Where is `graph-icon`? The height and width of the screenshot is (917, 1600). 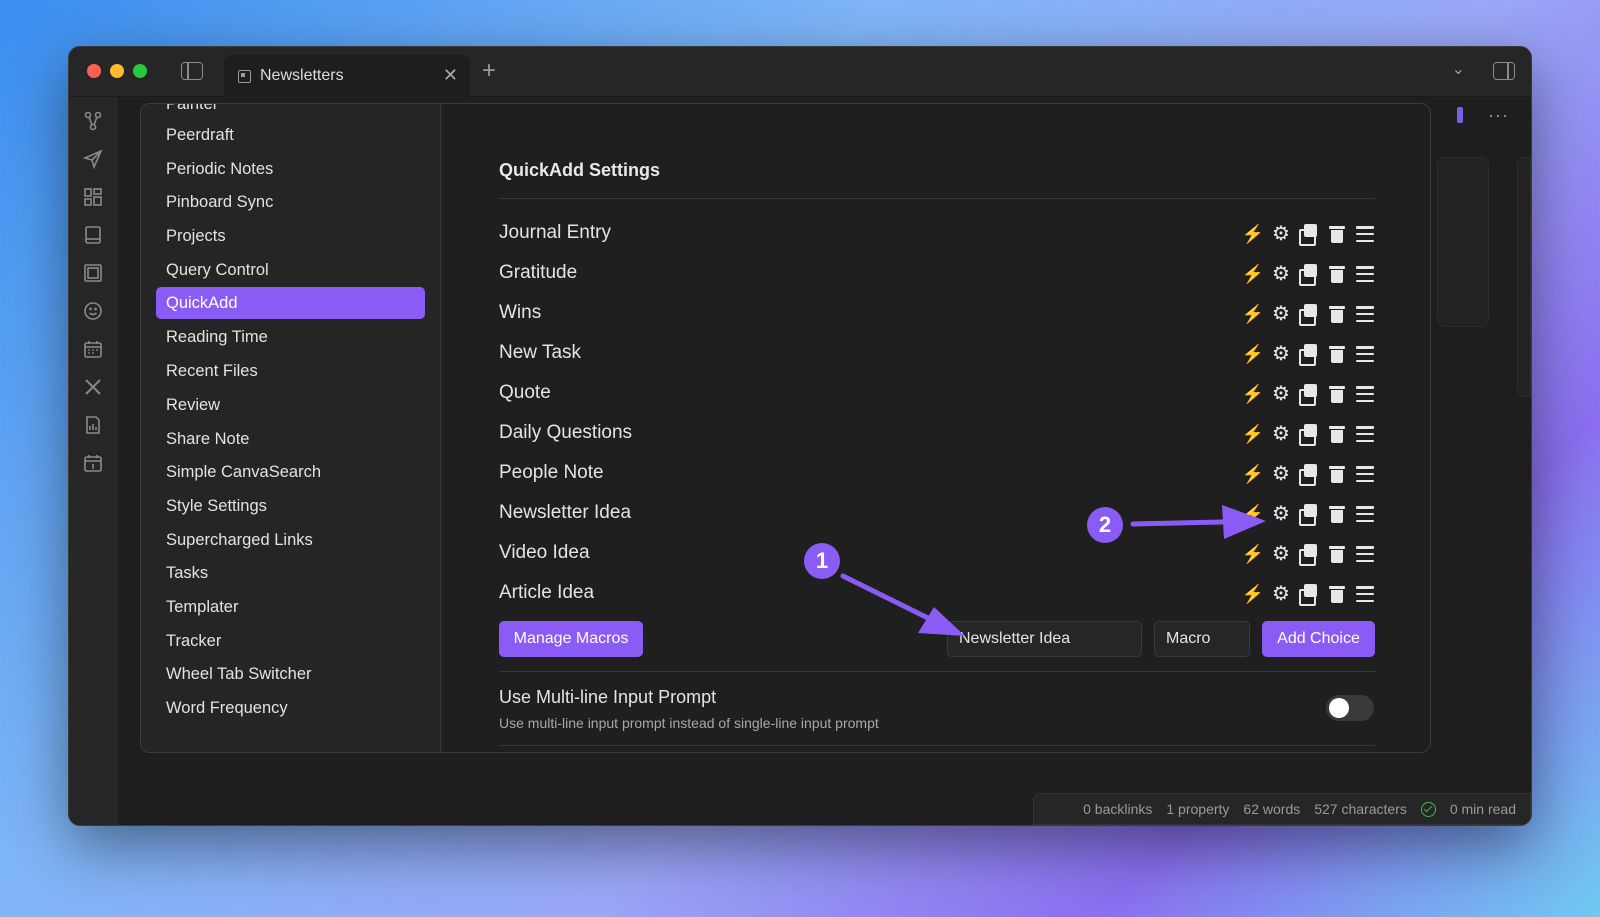
graph-icon is located at coordinates (93, 121).